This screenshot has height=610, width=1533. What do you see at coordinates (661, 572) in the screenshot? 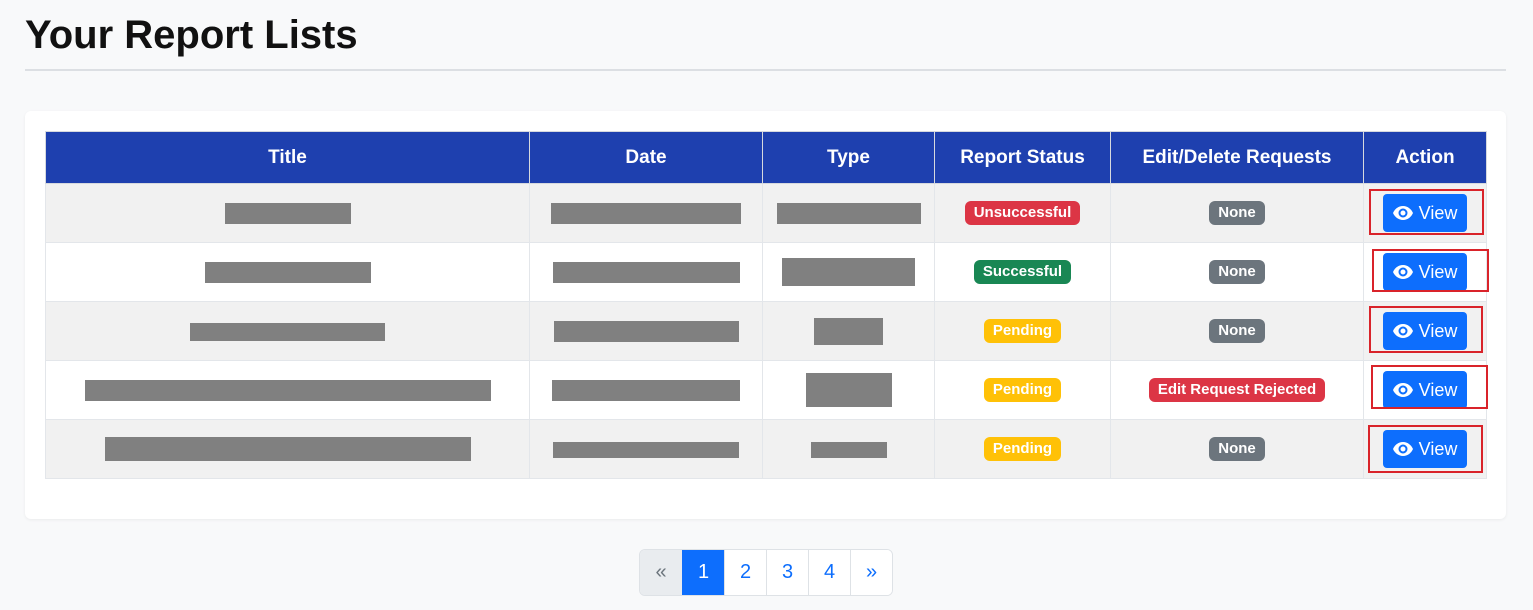
I see `pagination-prev: «` at bounding box center [661, 572].